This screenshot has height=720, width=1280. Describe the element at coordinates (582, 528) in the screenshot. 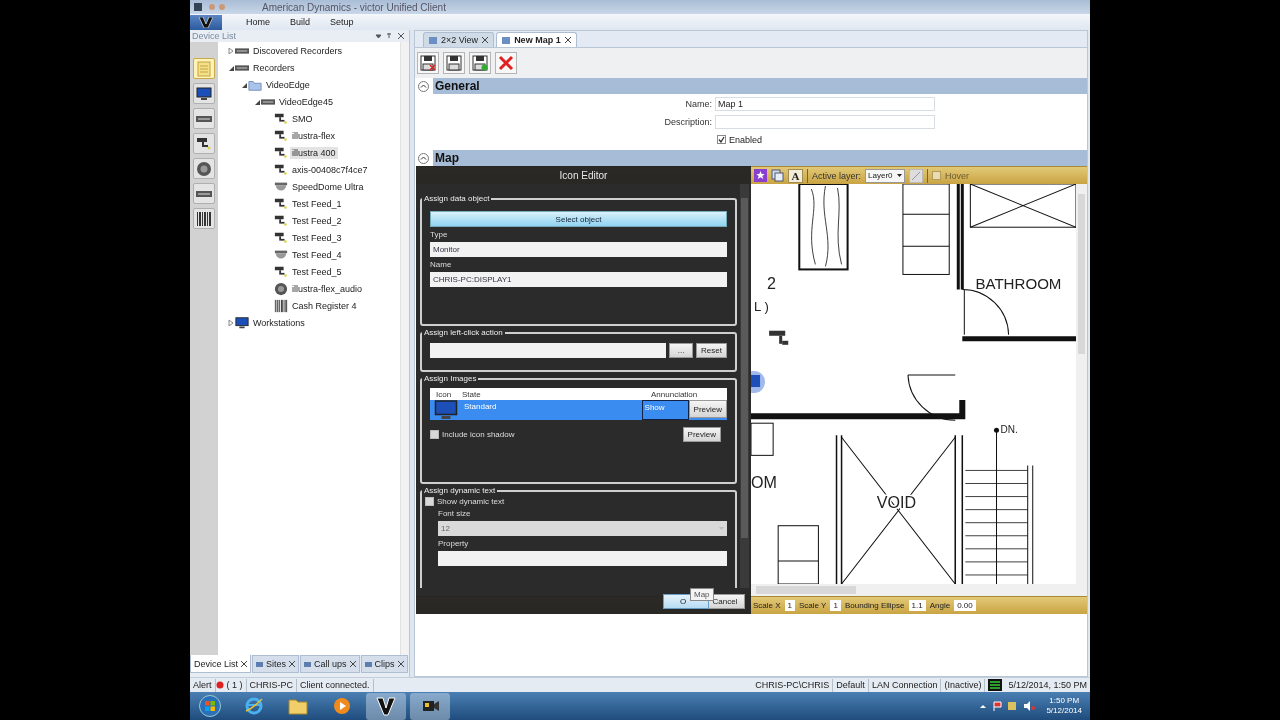

I see `font-size-select: 12` at that location.